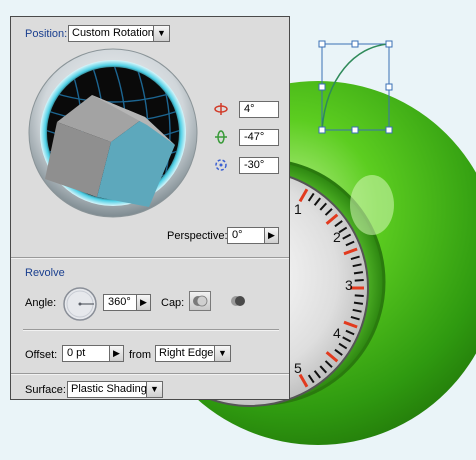 The image size is (476, 460). Describe the element at coordinates (259, 109) in the screenshot. I see `rotate-x-field: 4°` at that location.